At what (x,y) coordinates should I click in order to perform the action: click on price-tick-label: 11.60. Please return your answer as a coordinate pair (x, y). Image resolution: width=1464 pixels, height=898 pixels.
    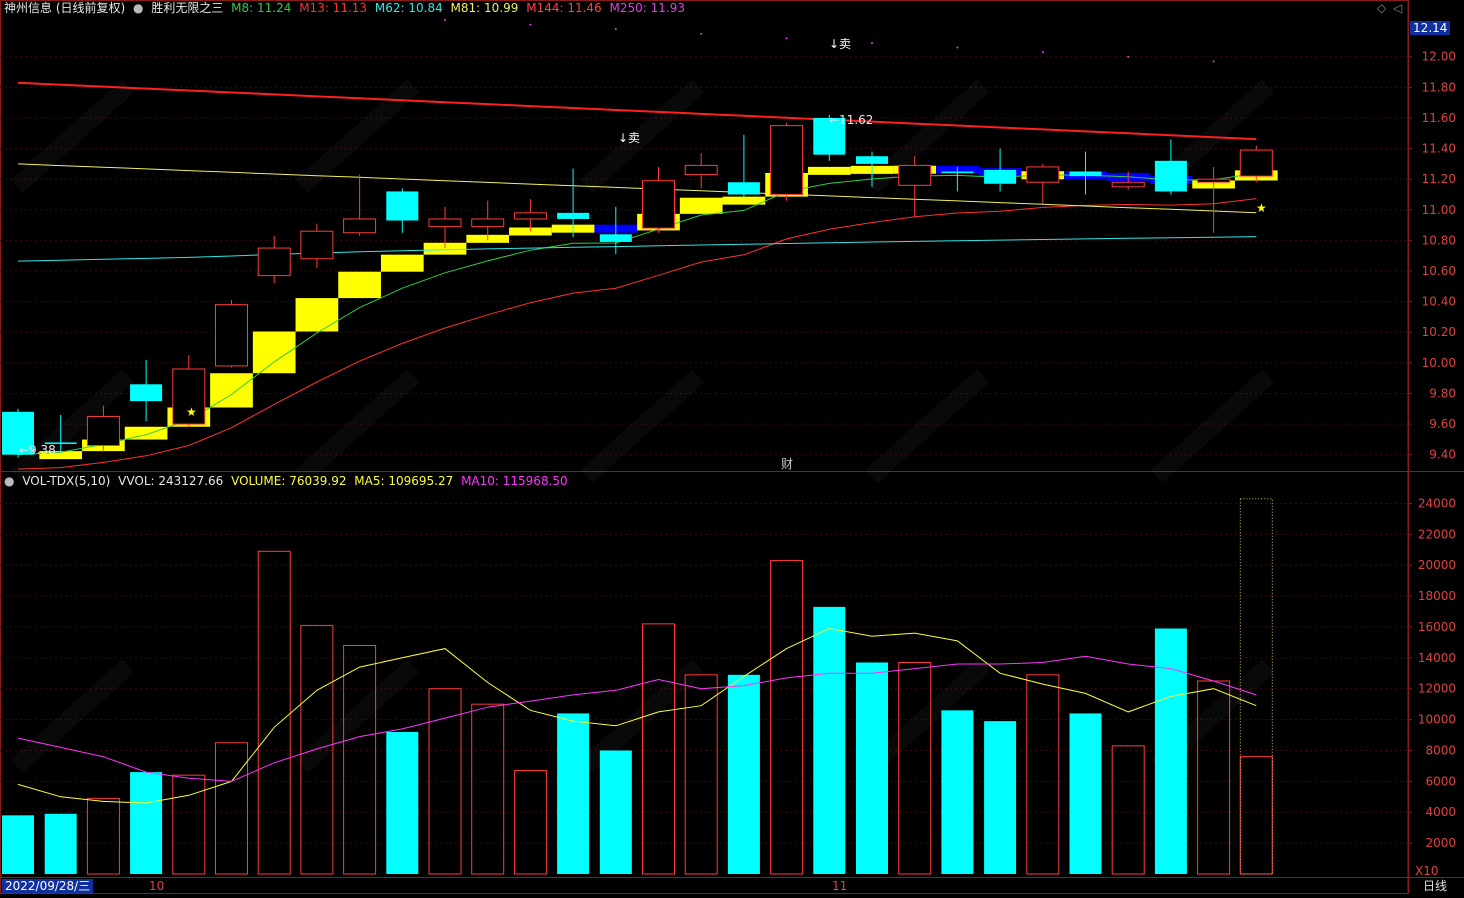
    Looking at the image, I should click on (1439, 118).